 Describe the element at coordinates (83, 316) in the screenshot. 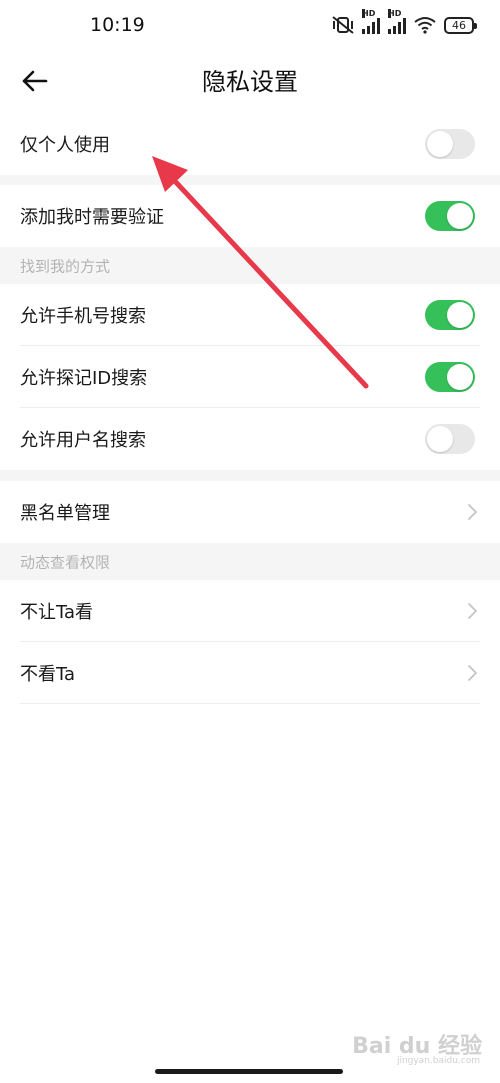

I see `setting-label: 允许手机号搜索` at that location.